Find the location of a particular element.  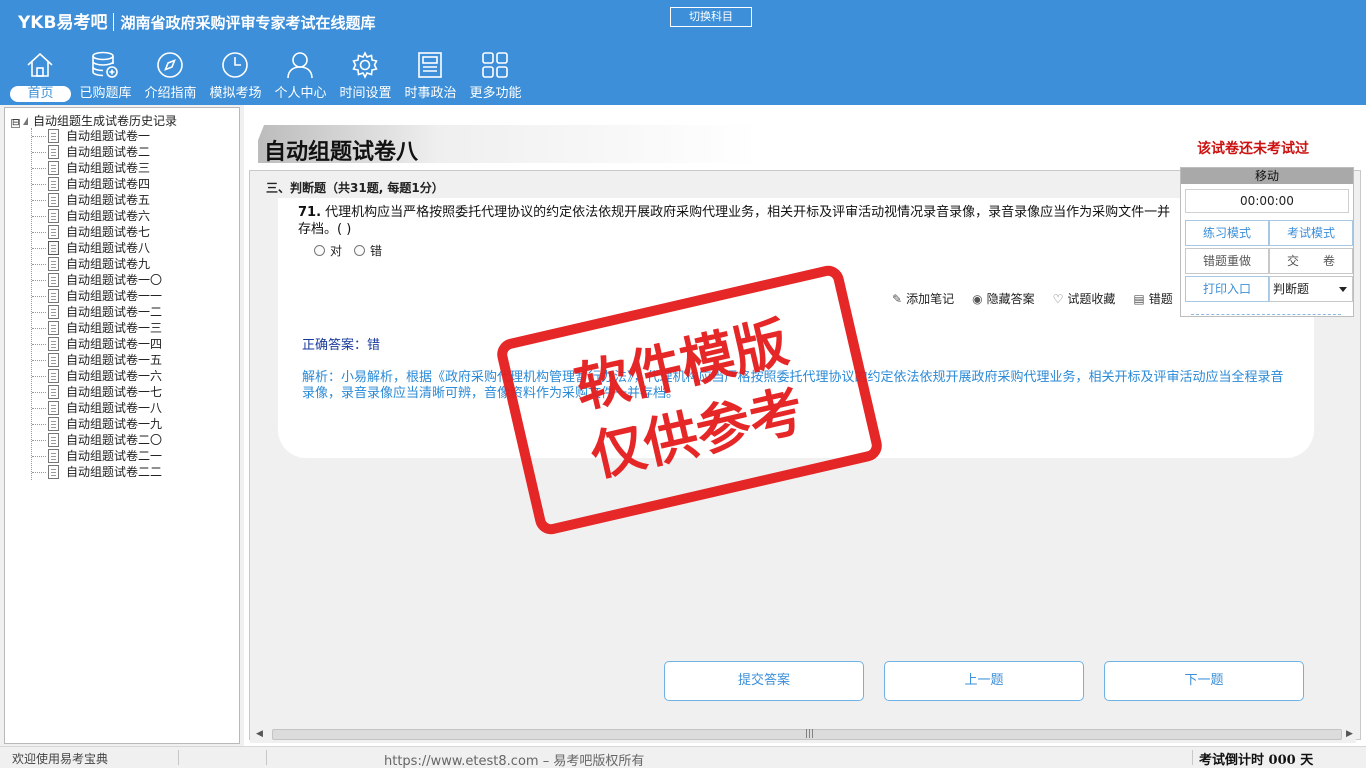

nav-label: 更多功能 is located at coordinates (495, 93).